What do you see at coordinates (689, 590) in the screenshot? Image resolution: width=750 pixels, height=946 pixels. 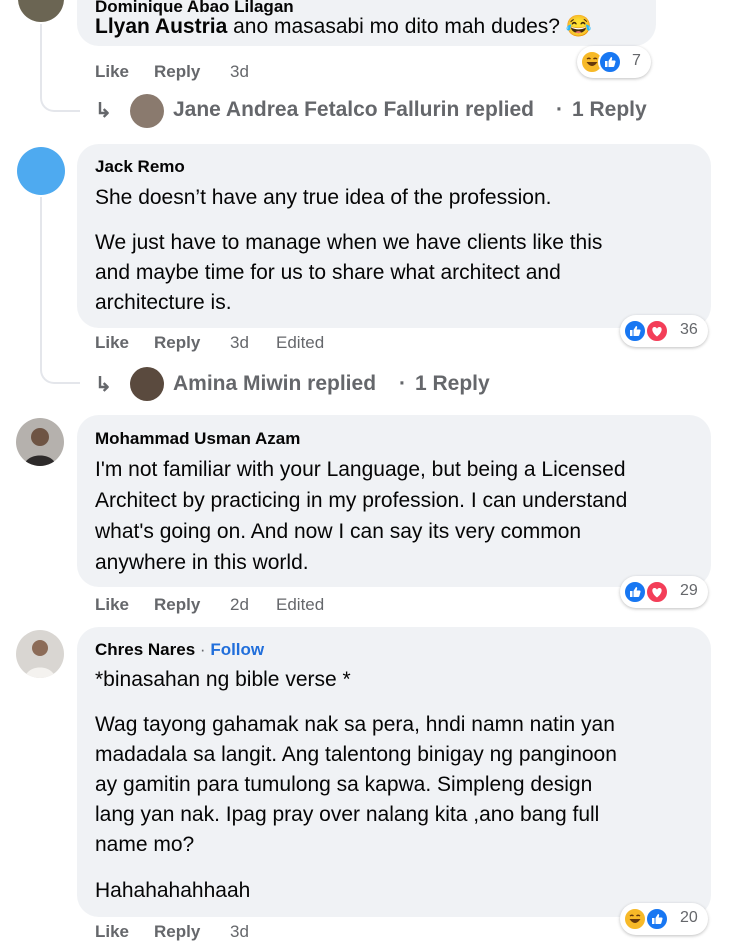 I see `reaction-count: 29` at bounding box center [689, 590].